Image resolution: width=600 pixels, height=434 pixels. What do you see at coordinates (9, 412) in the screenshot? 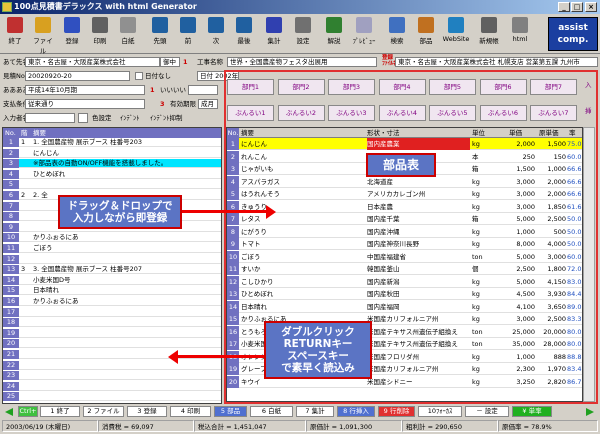
I see `fkey-left-arrow-icon` at bounding box center [9, 412].